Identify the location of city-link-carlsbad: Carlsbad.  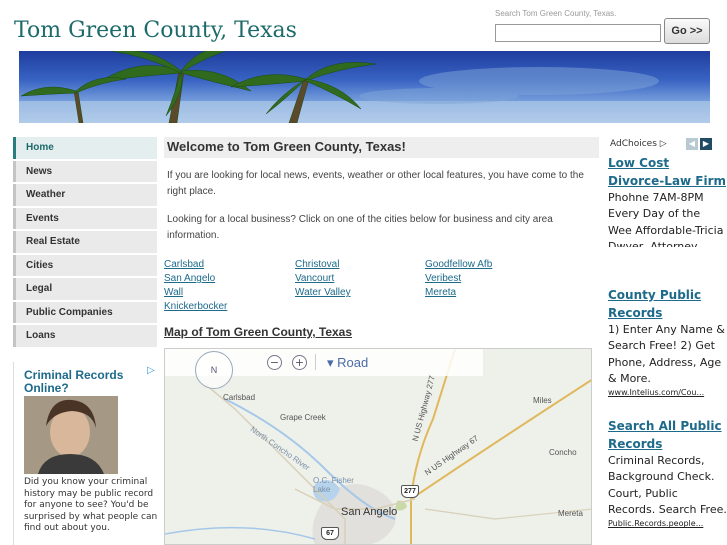
(184, 265).